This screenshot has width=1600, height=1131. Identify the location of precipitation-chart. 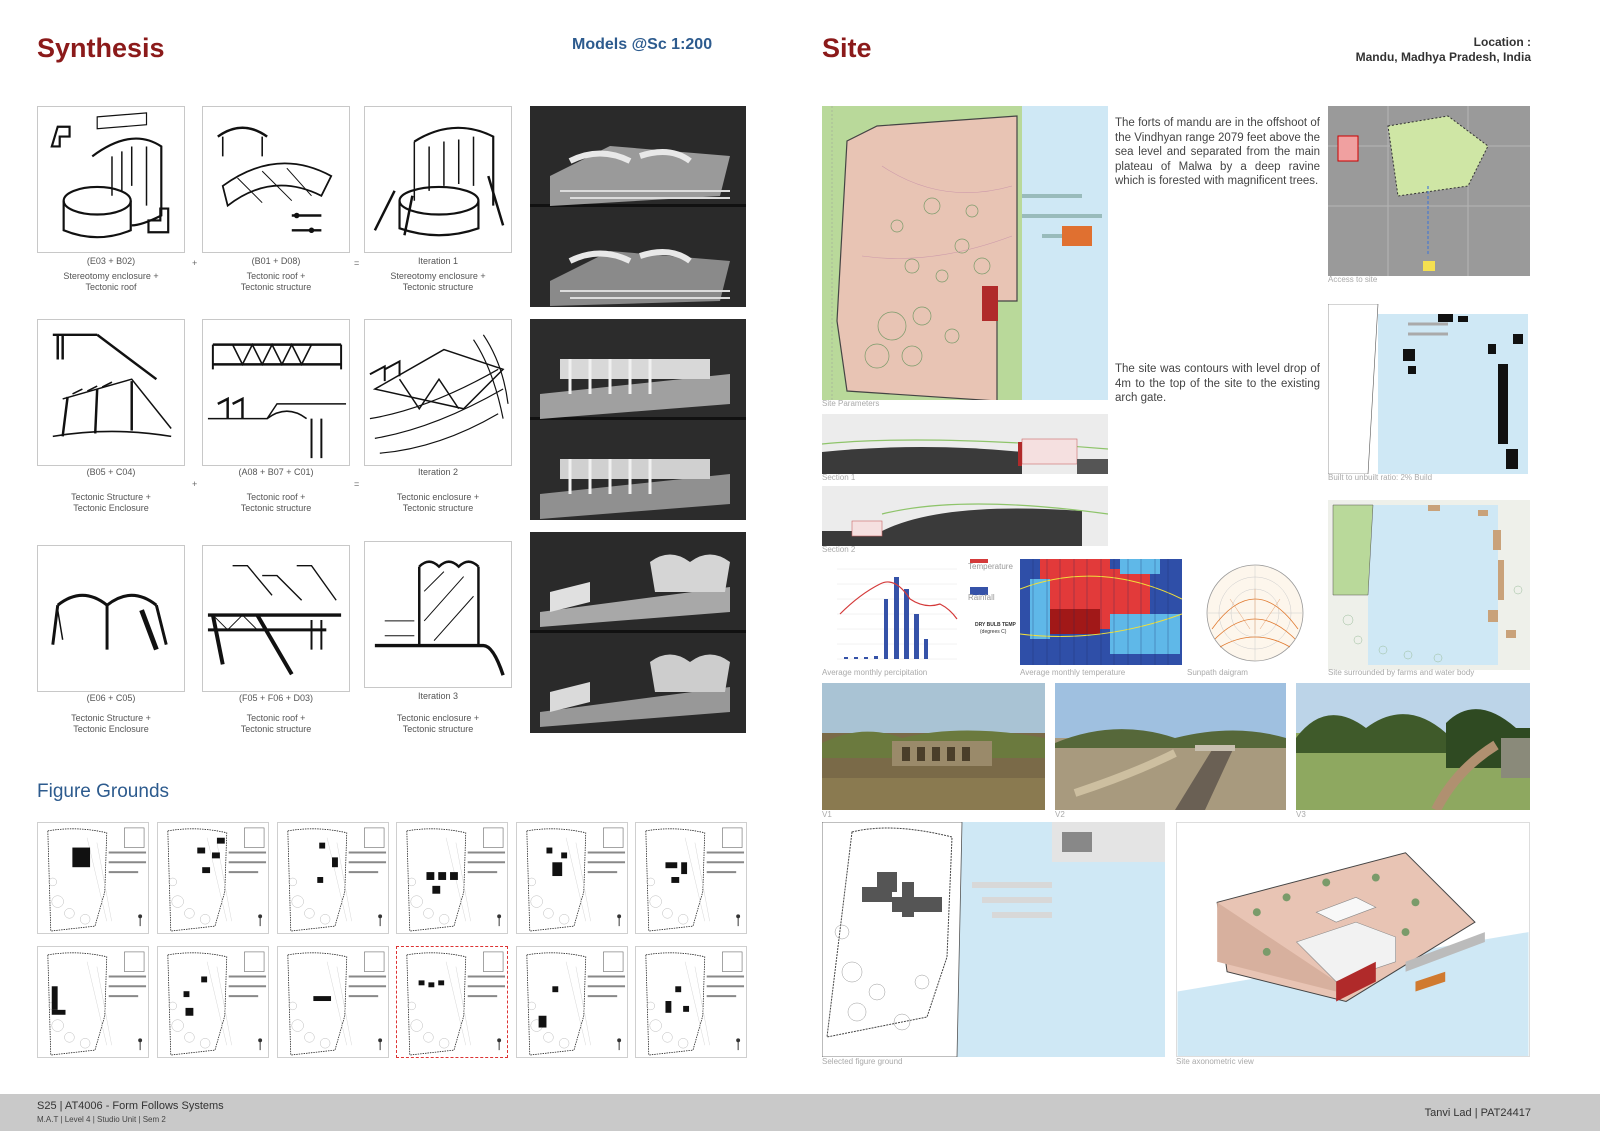
(918, 613).